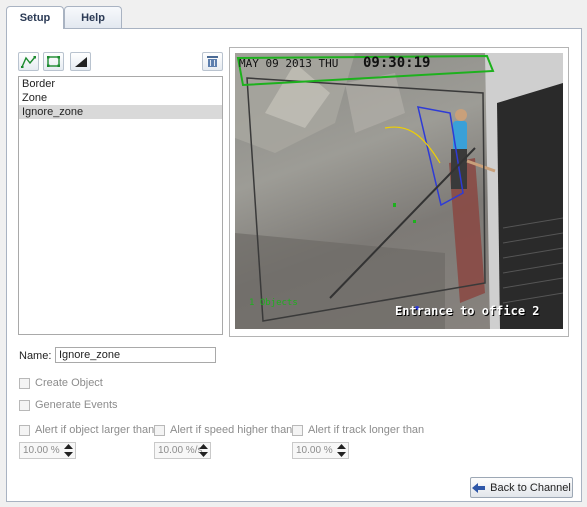 The width and height of the screenshot is (587, 507). Describe the element at coordinates (273, 303) in the screenshot. I see `objects-count-overlay: 1 Objects` at that location.